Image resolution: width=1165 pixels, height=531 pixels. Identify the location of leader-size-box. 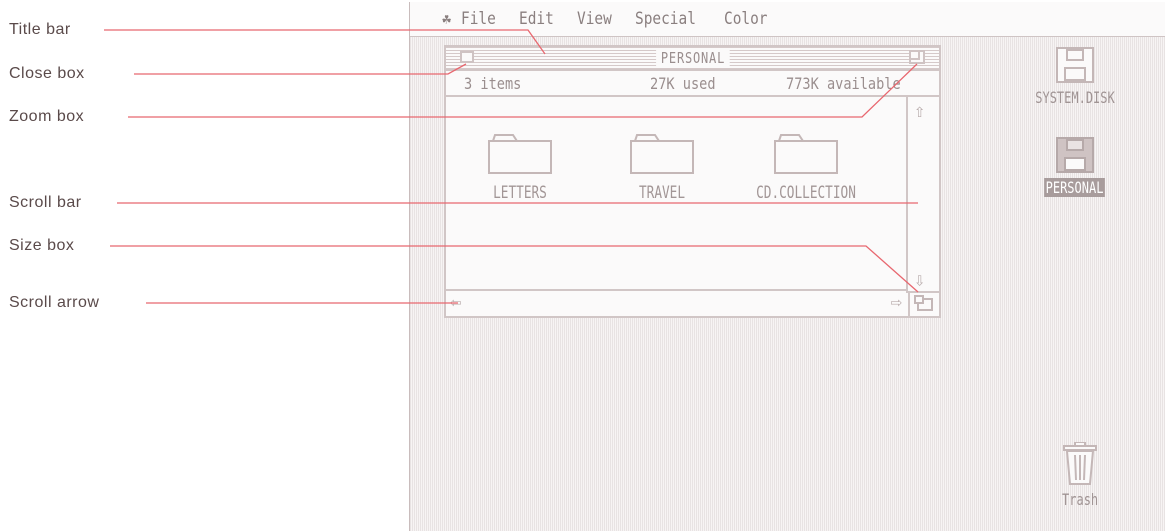
(514, 269).